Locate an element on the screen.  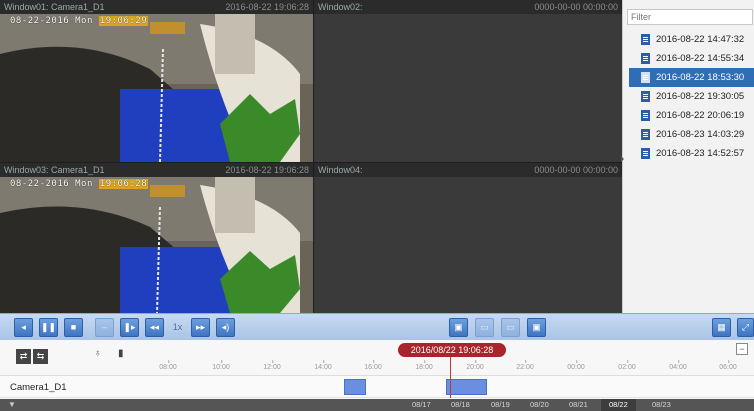
window-title: Window02: is located at coordinates (340, 7).